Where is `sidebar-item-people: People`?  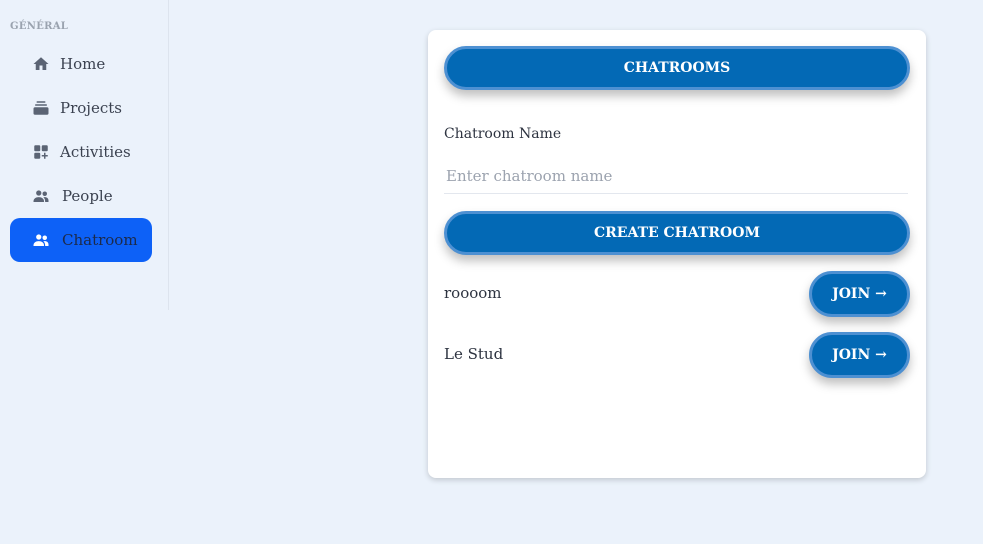 sidebar-item-people: People is located at coordinates (81, 196).